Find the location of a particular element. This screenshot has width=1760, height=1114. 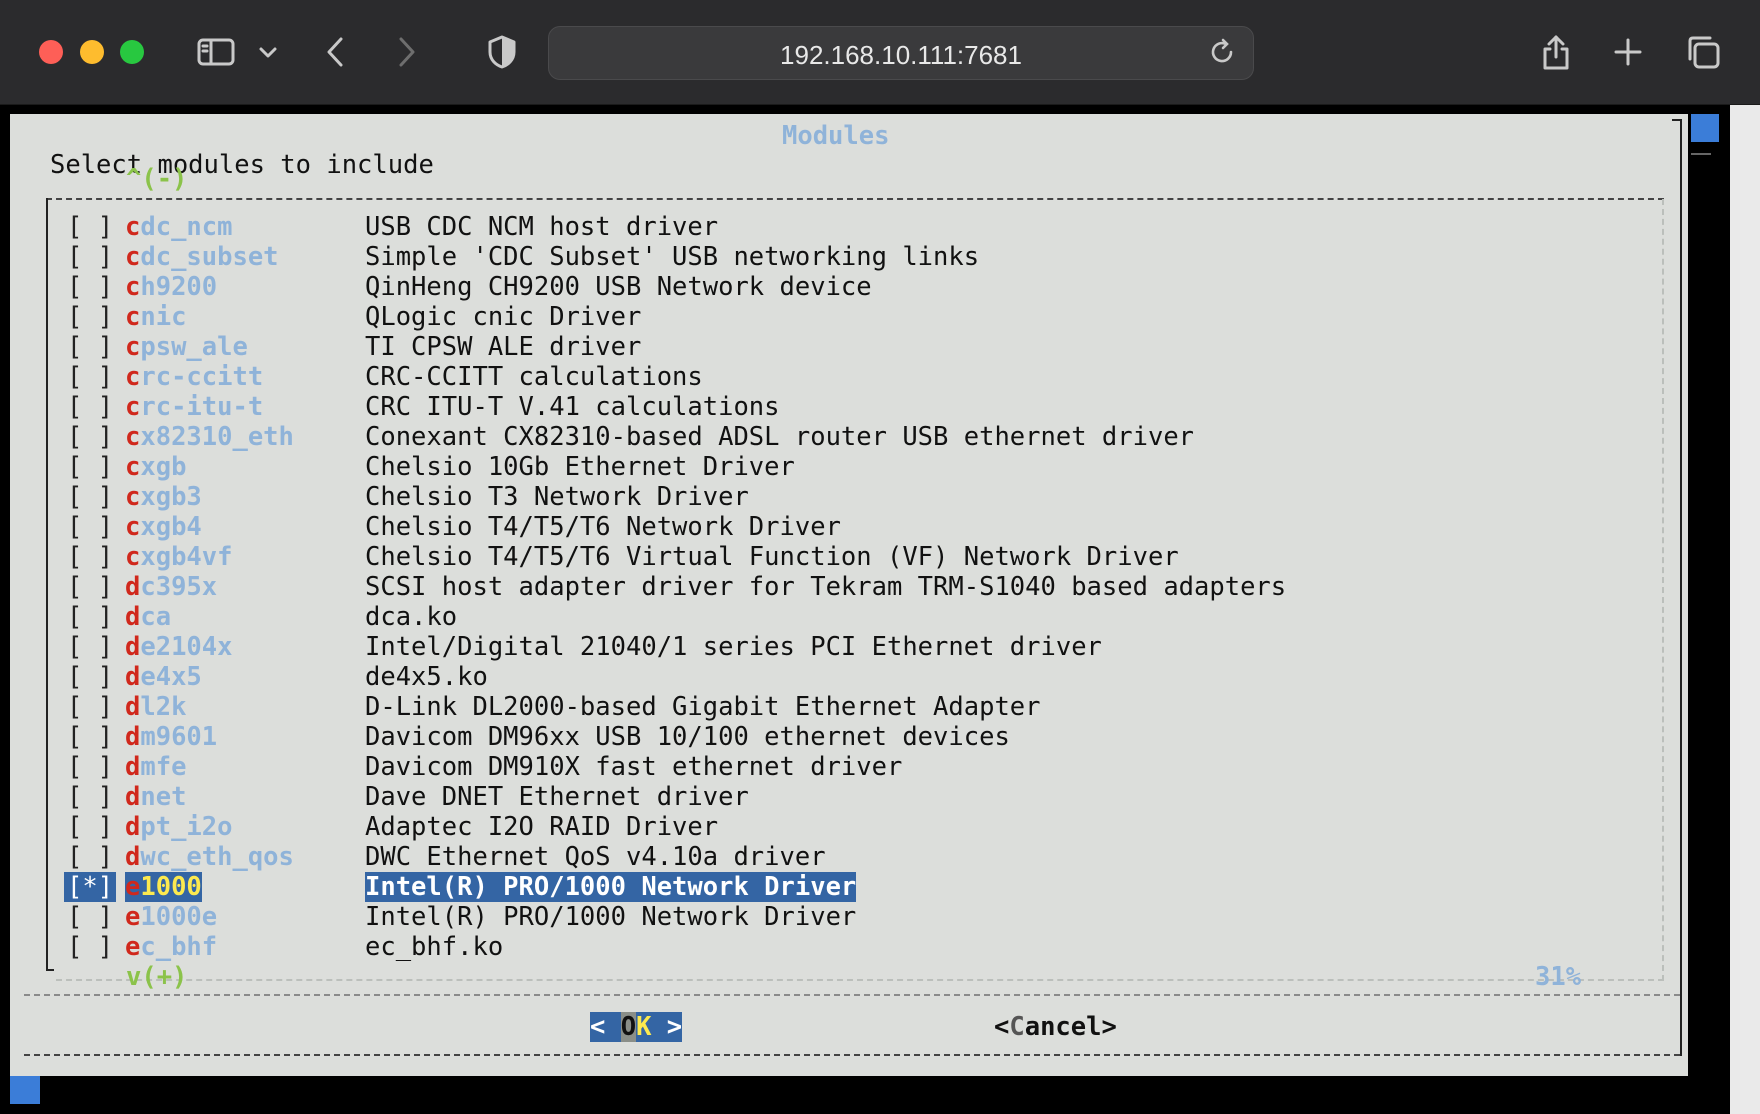

module-name: e1000e is located at coordinates (171, 917).